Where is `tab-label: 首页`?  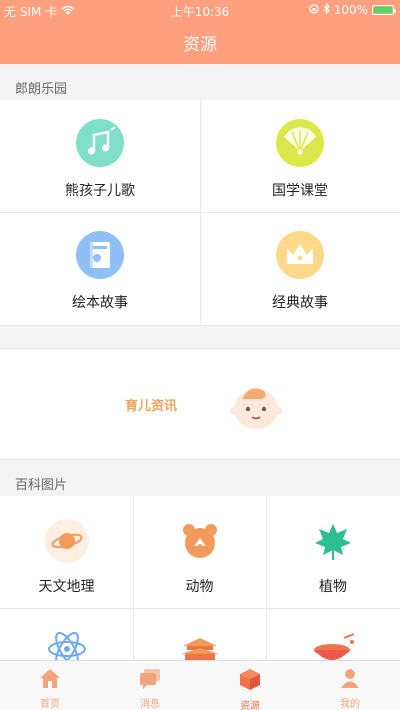 tab-label: 首页 is located at coordinates (50, 704).